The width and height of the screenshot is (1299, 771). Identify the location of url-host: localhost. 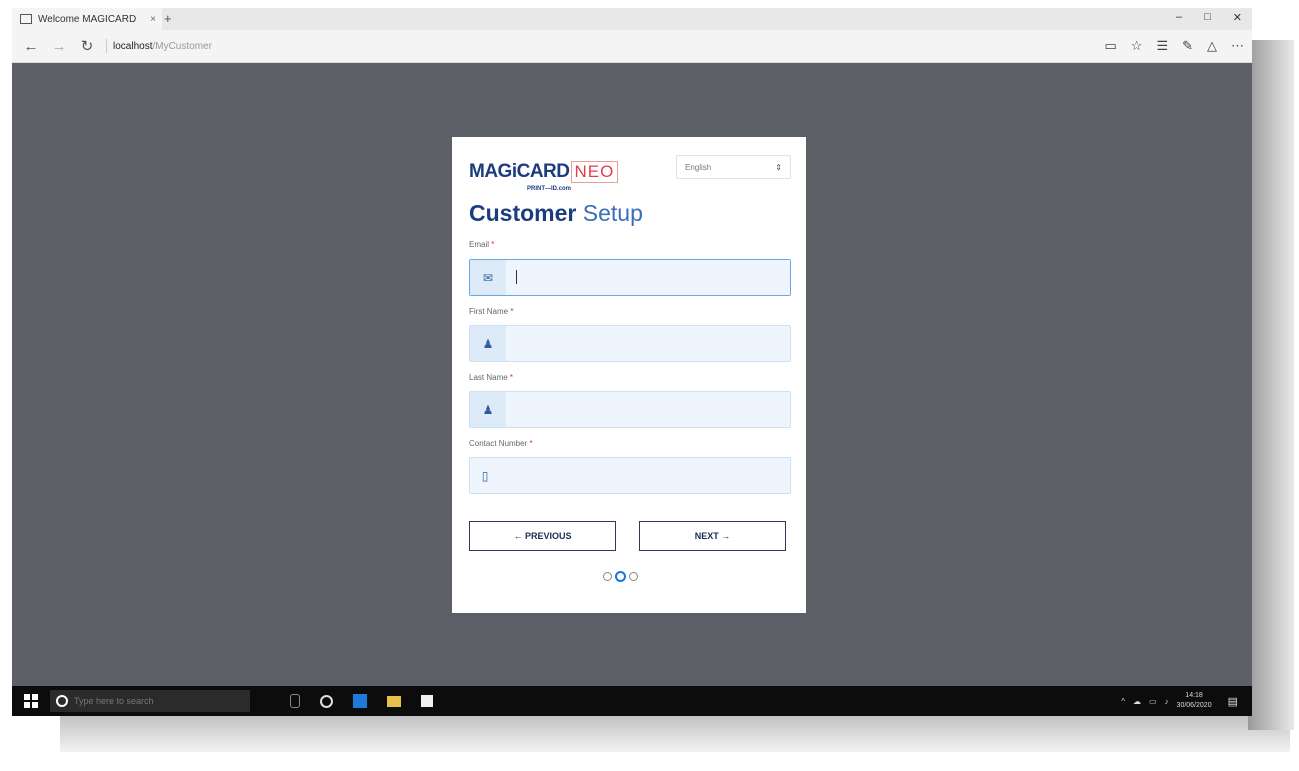
(133, 46).